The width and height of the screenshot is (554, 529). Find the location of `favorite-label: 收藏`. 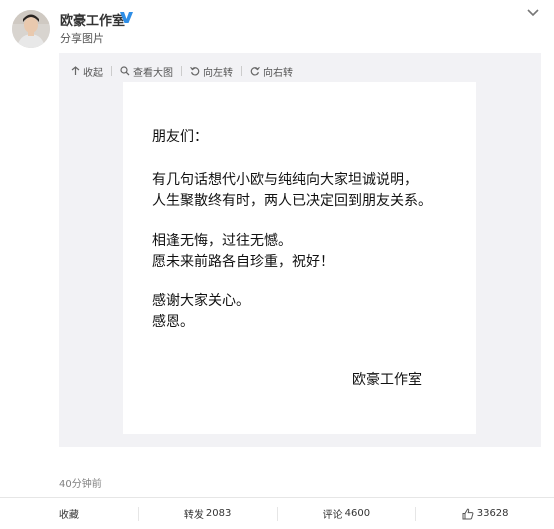

favorite-label: 收藏 is located at coordinates (68, 515).